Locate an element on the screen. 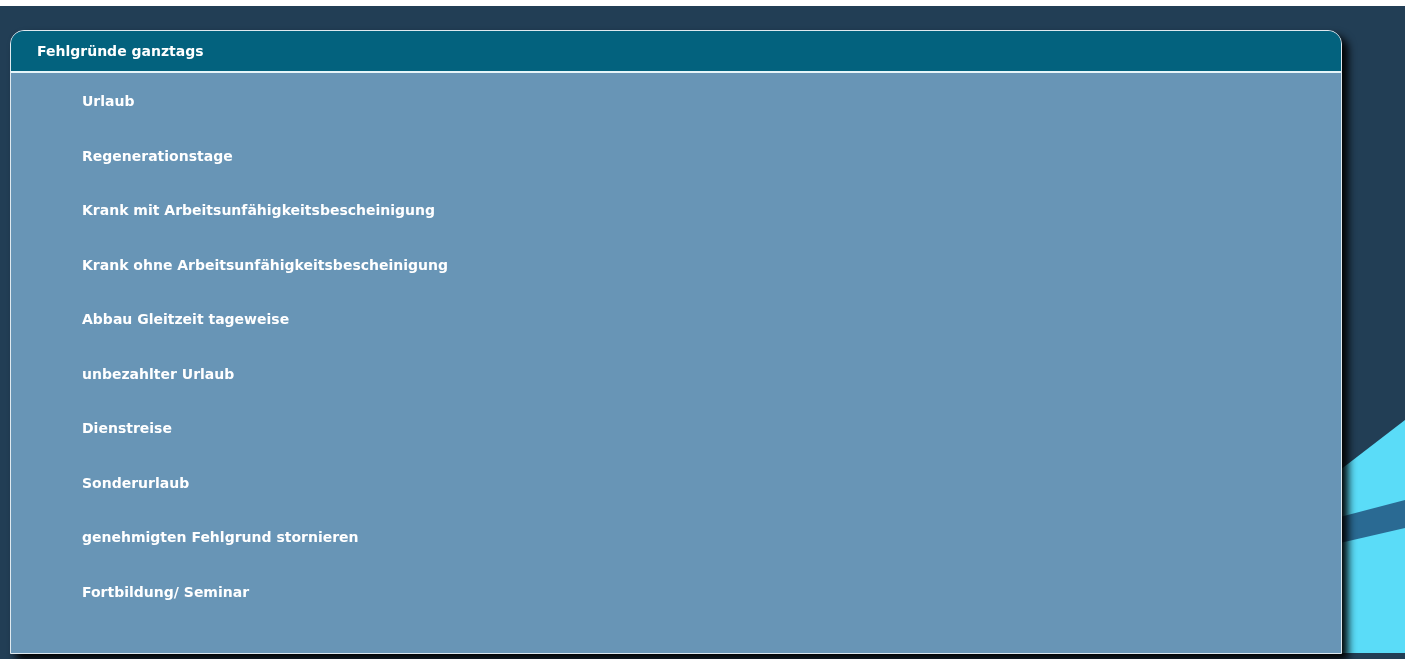 The height and width of the screenshot is (659, 1405). panel-title: Fehlgründe ganztags is located at coordinates (120, 51).